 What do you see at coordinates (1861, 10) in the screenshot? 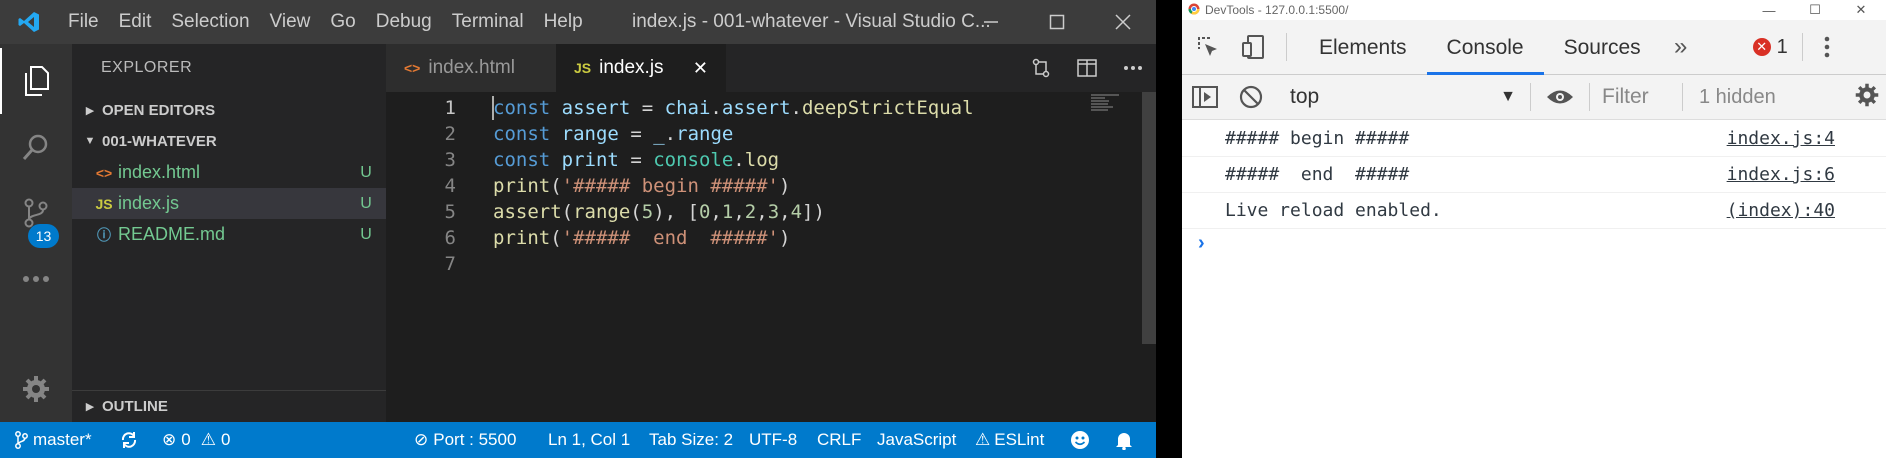
I see `close-window-button: ✕` at bounding box center [1861, 10].